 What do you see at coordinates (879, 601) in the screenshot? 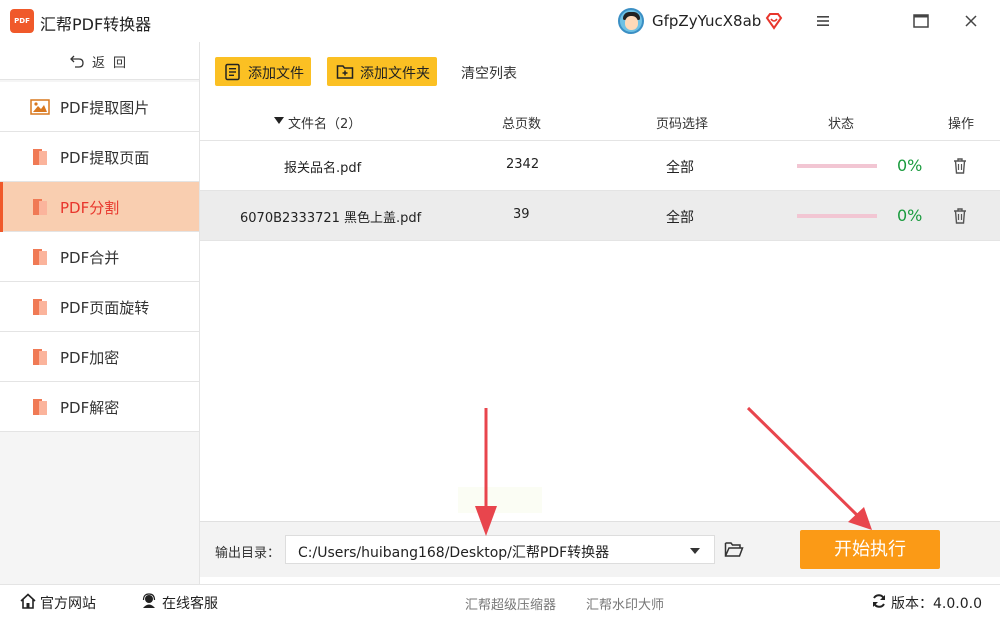
I see `refresh-icon` at bounding box center [879, 601].